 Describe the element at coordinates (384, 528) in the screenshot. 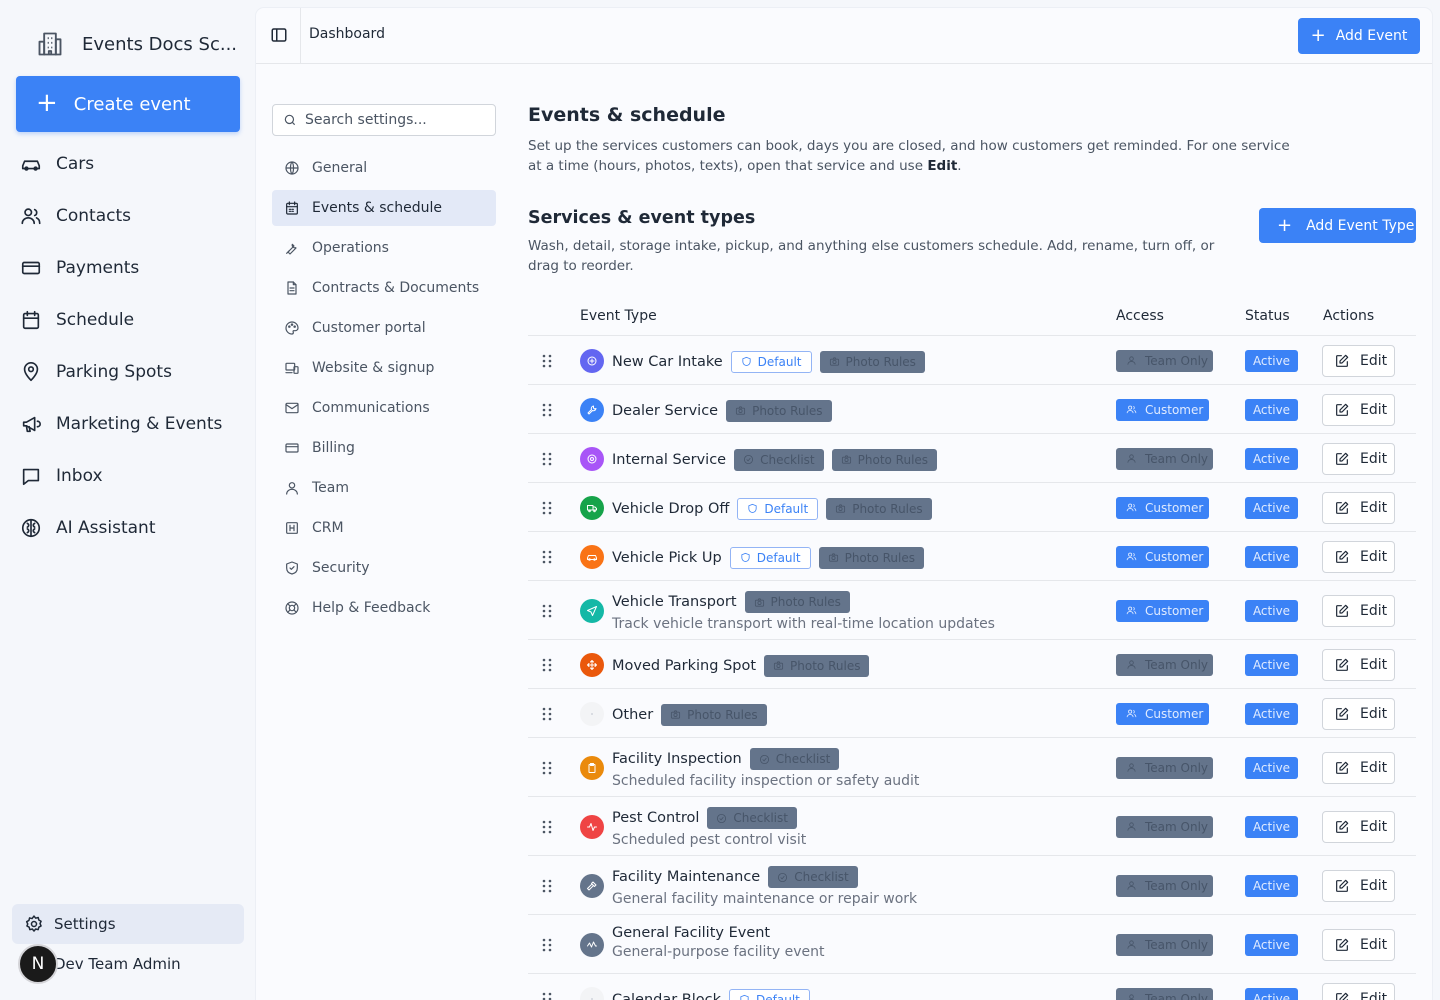

I see `settings-item-crm: CRM` at that location.